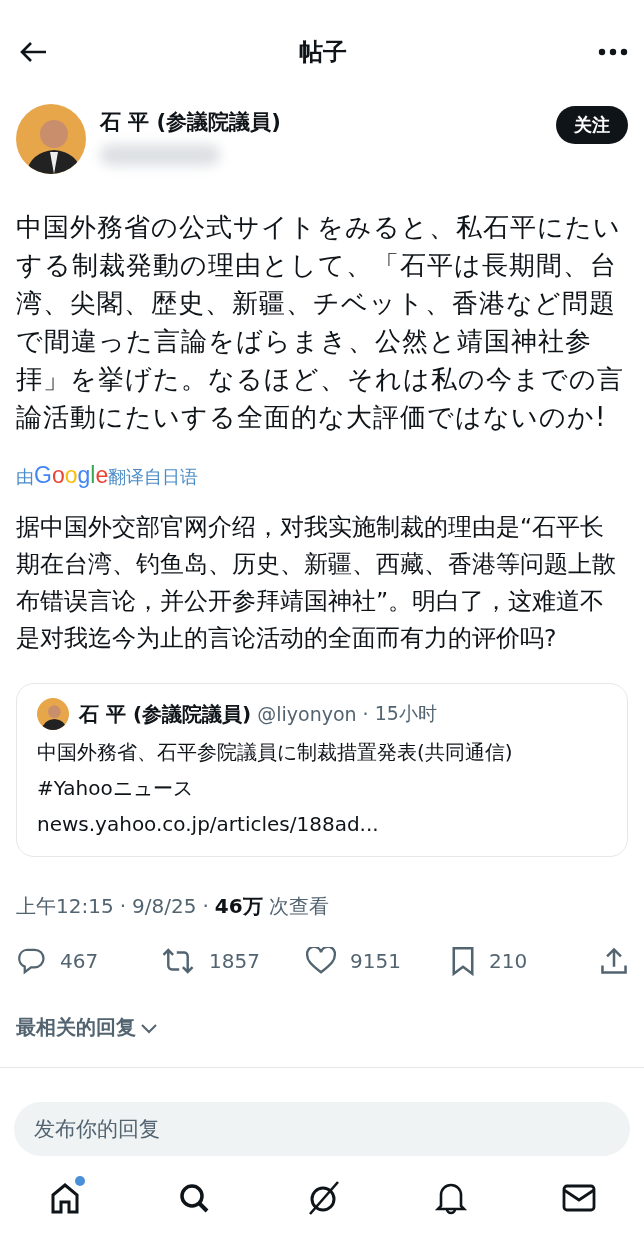  Describe the element at coordinates (405, 713) in the screenshot. I see `quoted-time: 15小时` at that location.